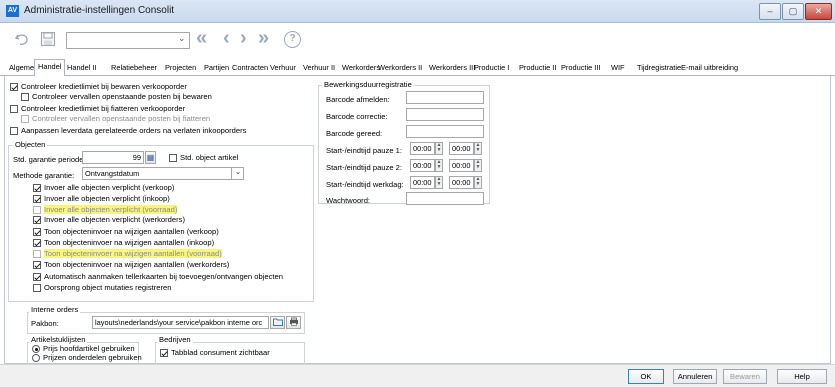 This screenshot has height=387, width=835. Describe the element at coordinates (48, 40) in the screenshot. I see `save-icon` at that location.